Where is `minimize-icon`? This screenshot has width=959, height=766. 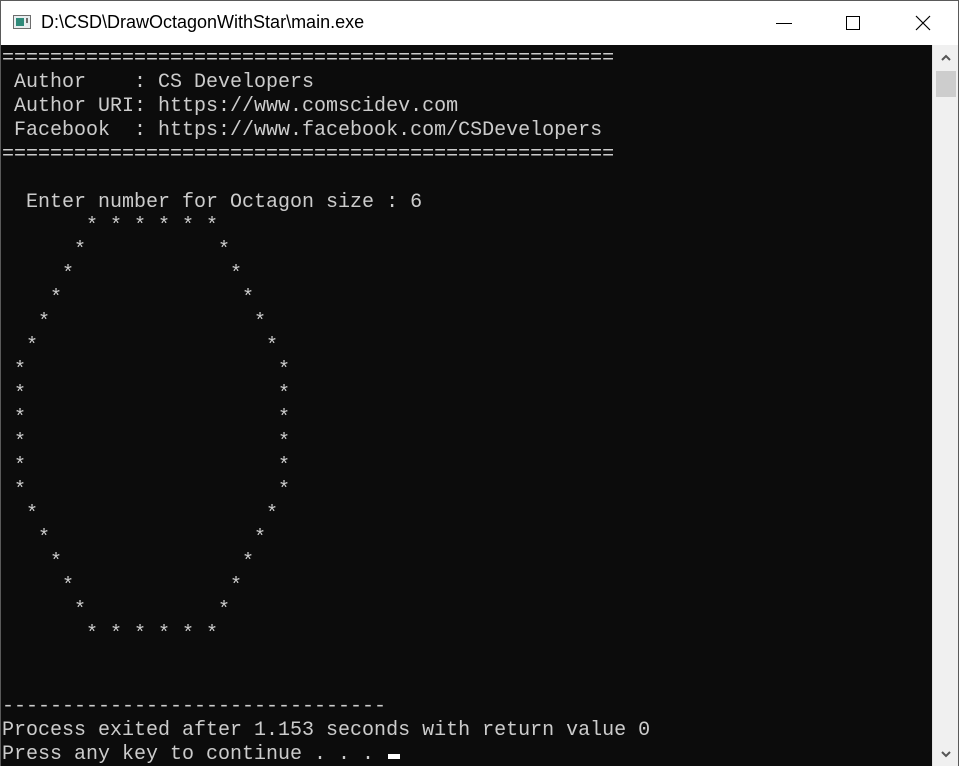
minimize-icon is located at coordinates (784, 23).